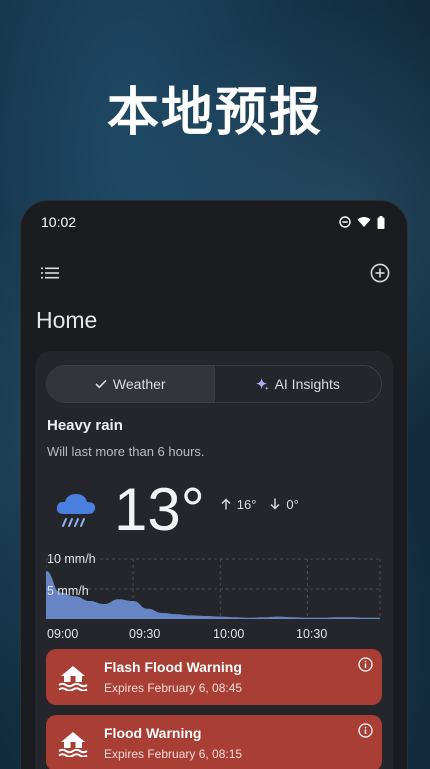 The height and width of the screenshot is (769, 430). I want to click on tab-weather: Weather, so click(131, 384).